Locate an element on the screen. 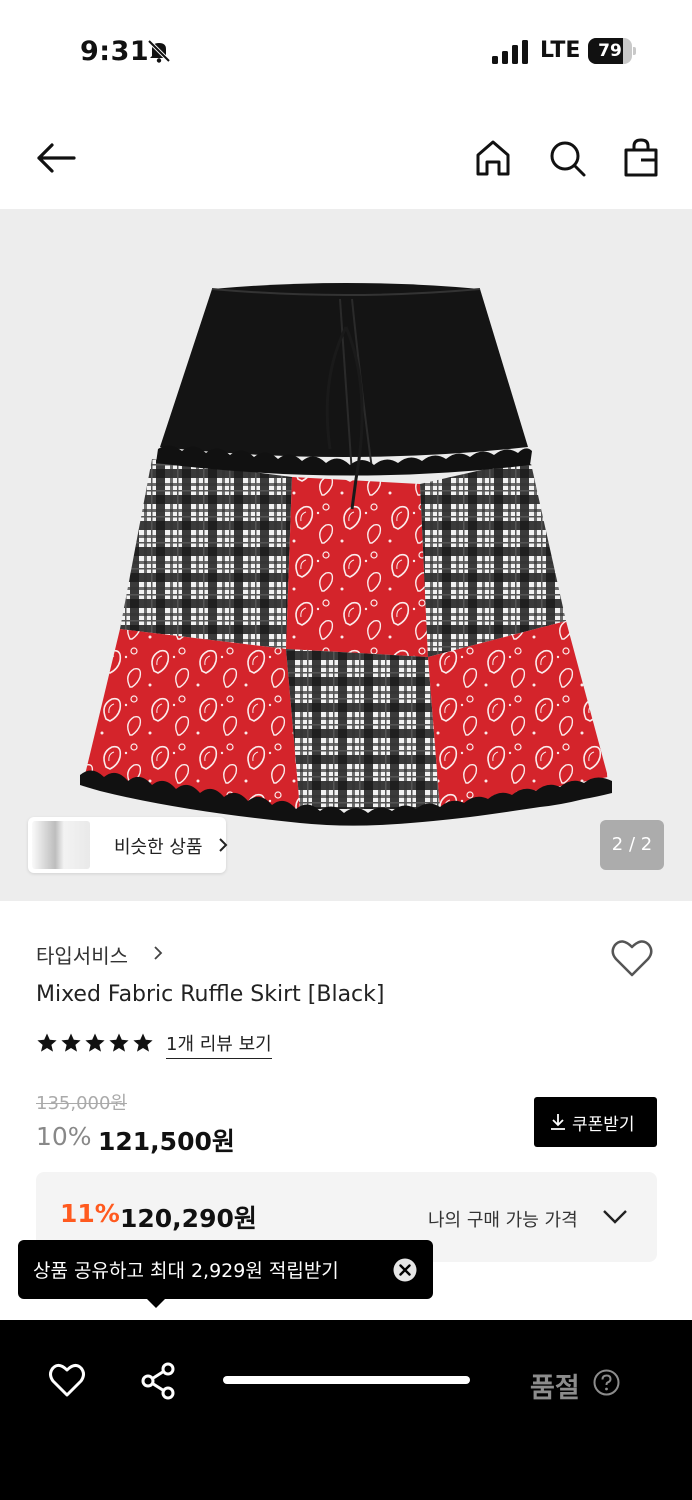 Image resolution: width=692 pixels, height=1500 pixels. similar-product-thumbnail is located at coordinates (61, 845).